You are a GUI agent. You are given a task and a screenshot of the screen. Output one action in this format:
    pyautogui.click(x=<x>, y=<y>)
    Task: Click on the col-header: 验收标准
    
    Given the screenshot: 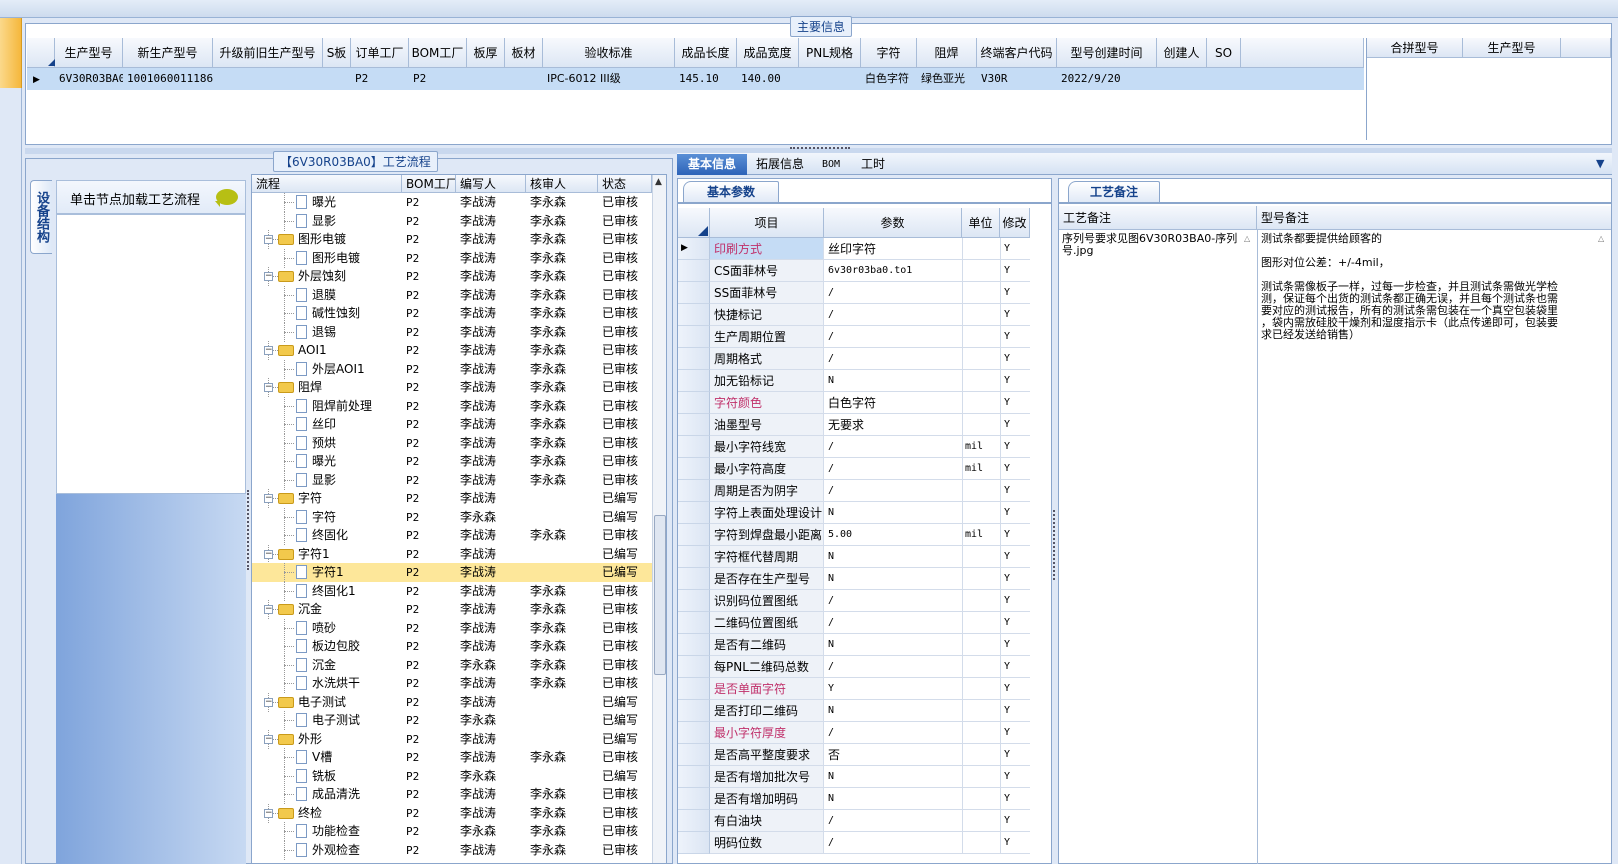 What is the action you would take?
    pyautogui.click(x=609, y=53)
    